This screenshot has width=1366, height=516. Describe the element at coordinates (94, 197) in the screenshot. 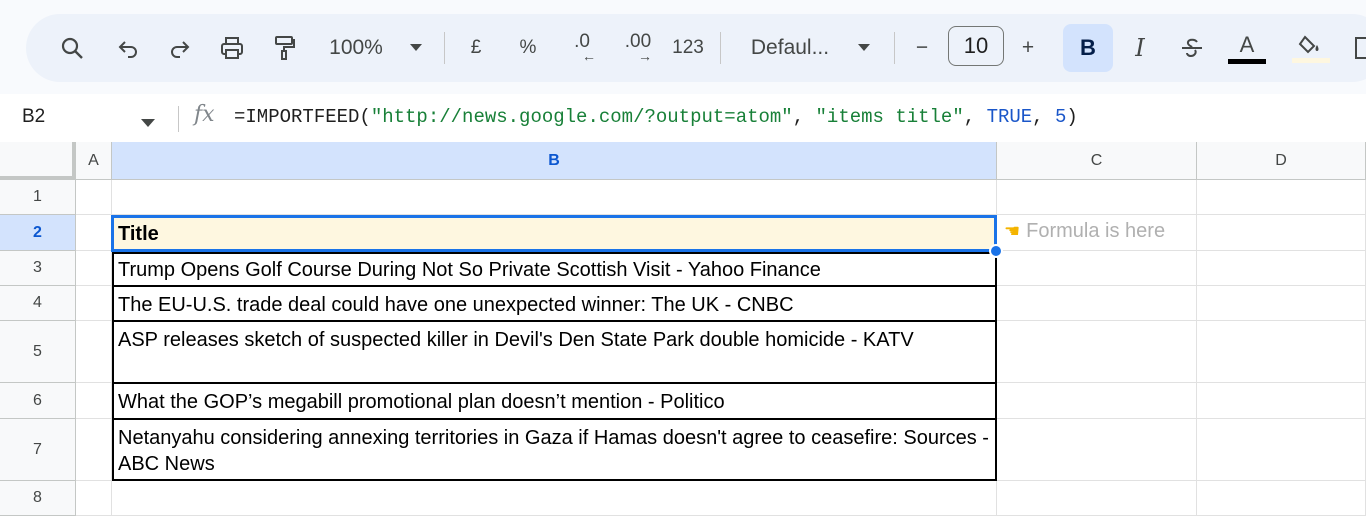

I see `cell-a1` at that location.